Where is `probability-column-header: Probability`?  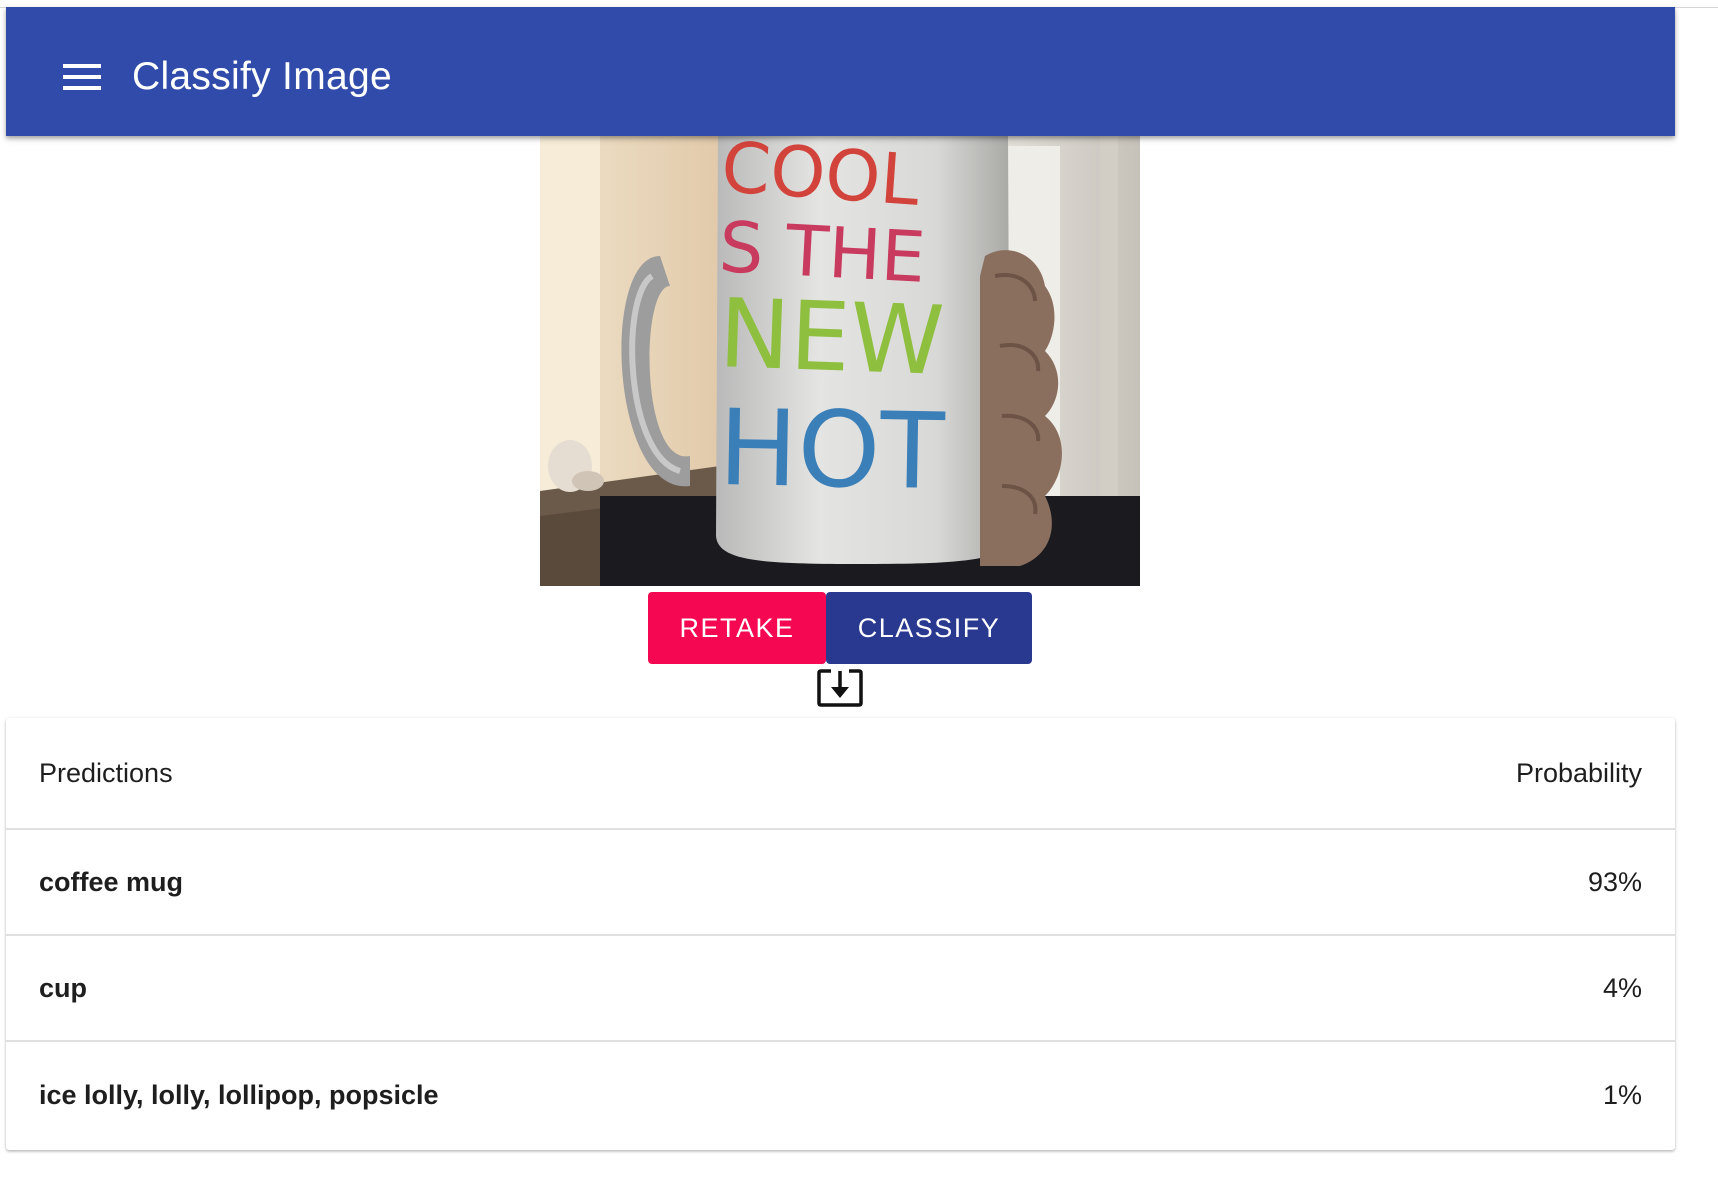 probability-column-header: Probability is located at coordinates (1578, 772).